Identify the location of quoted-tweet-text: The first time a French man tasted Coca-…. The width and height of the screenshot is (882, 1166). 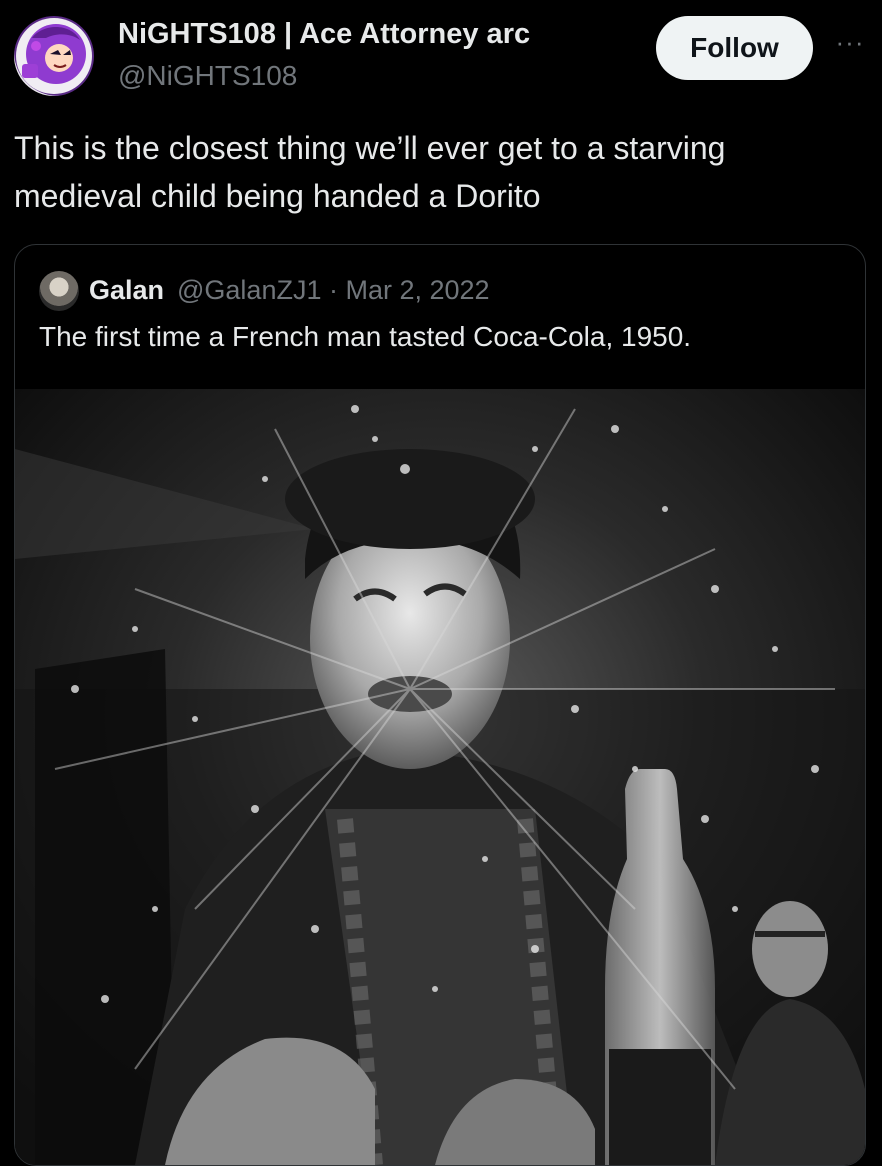
(365, 336).